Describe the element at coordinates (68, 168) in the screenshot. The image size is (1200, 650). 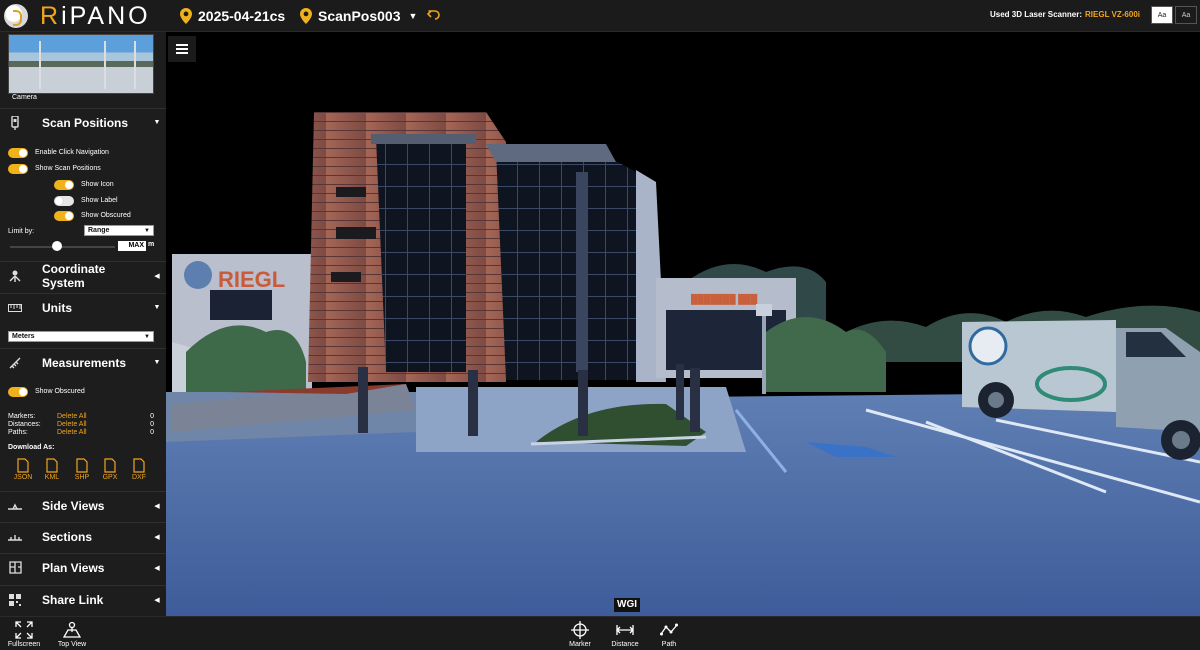
I see `show-scan-positions-label: Show Scan Positions` at that location.